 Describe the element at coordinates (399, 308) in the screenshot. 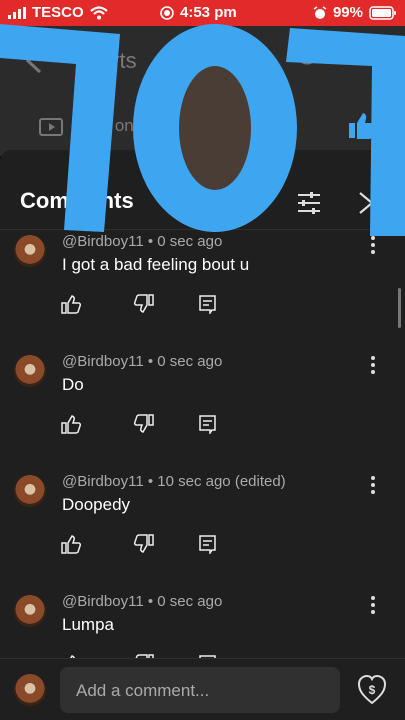

I see `scrollbar` at that location.